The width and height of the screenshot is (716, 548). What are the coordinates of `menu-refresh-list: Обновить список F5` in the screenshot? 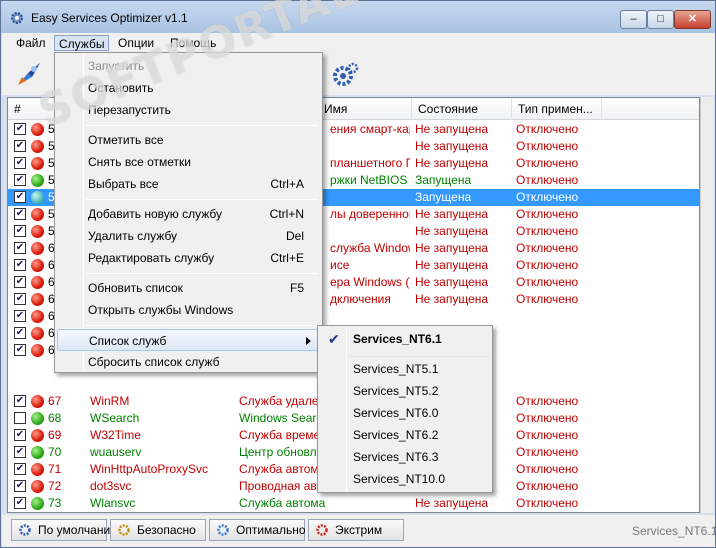 It's located at (188, 288).